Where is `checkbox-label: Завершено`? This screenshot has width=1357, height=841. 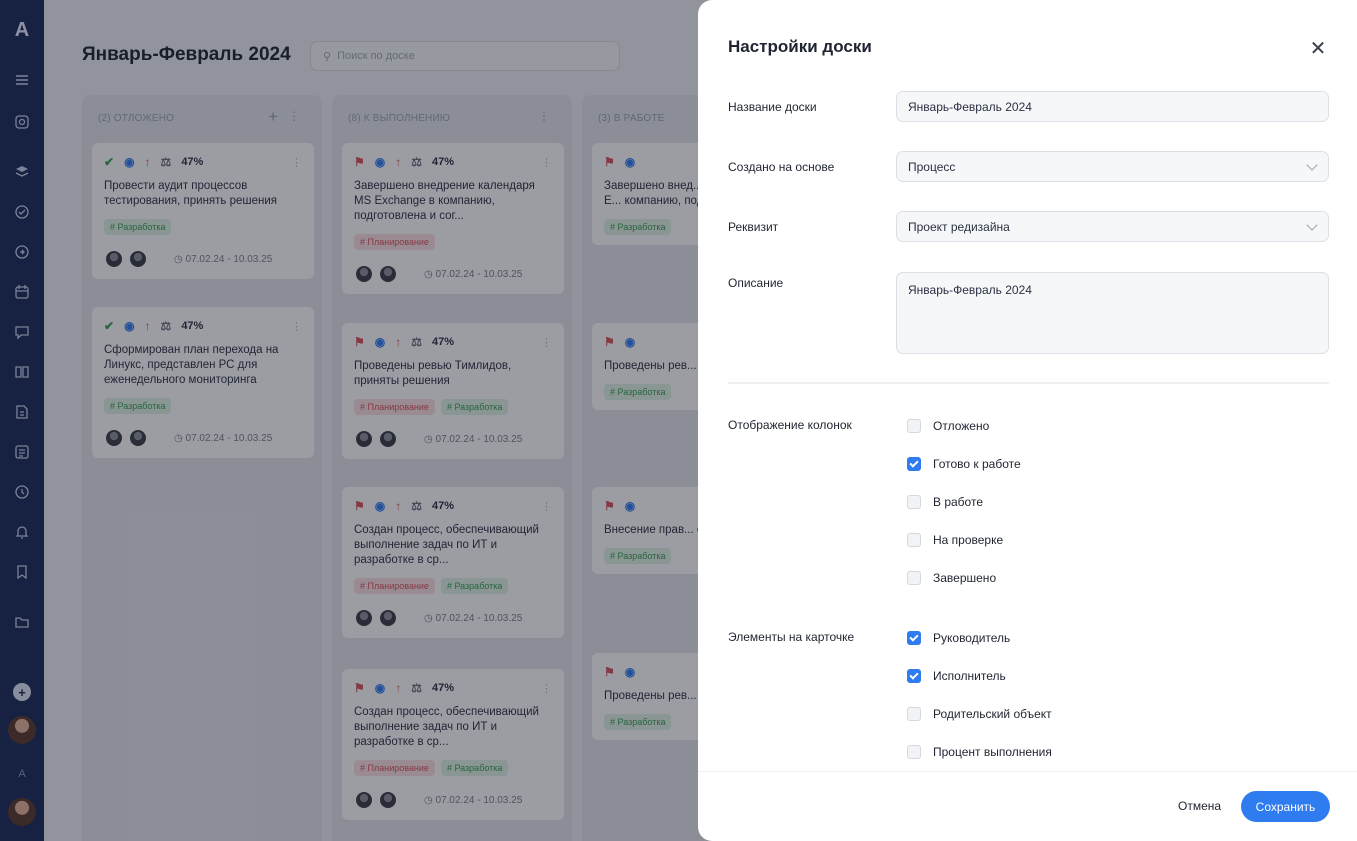
checkbox-label: Завершено is located at coordinates (965, 578).